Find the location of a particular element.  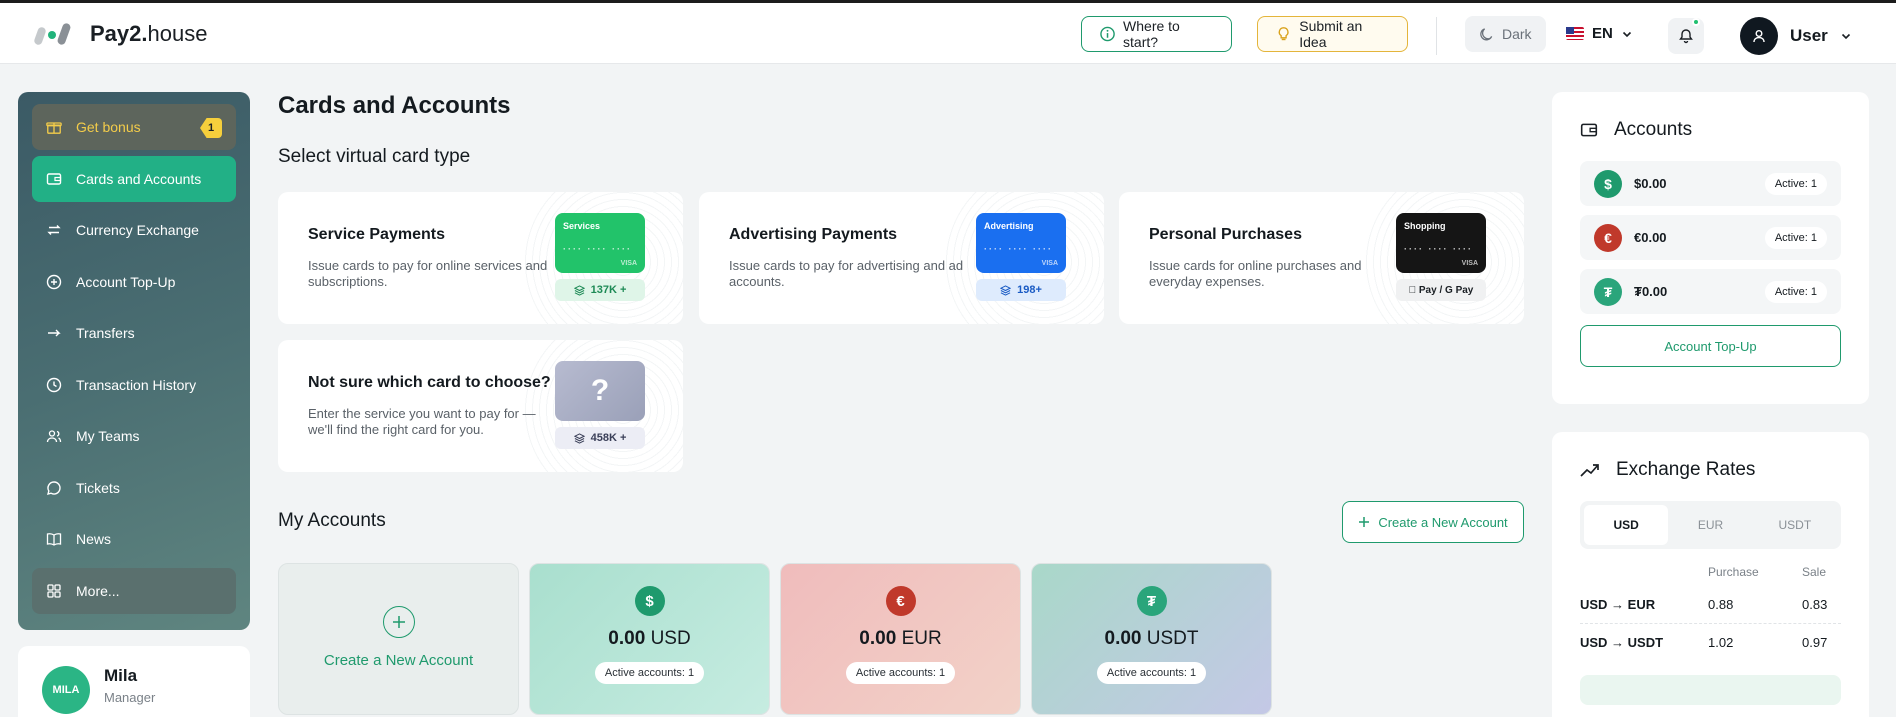

submit-idea-button: Submit an Idea is located at coordinates (1332, 34).